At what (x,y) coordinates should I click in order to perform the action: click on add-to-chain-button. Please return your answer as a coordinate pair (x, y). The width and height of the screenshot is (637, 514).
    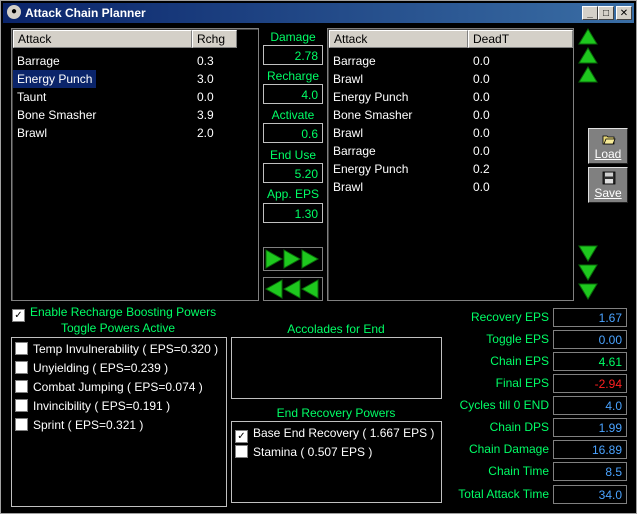
    Looking at the image, I should click on (293, 259).